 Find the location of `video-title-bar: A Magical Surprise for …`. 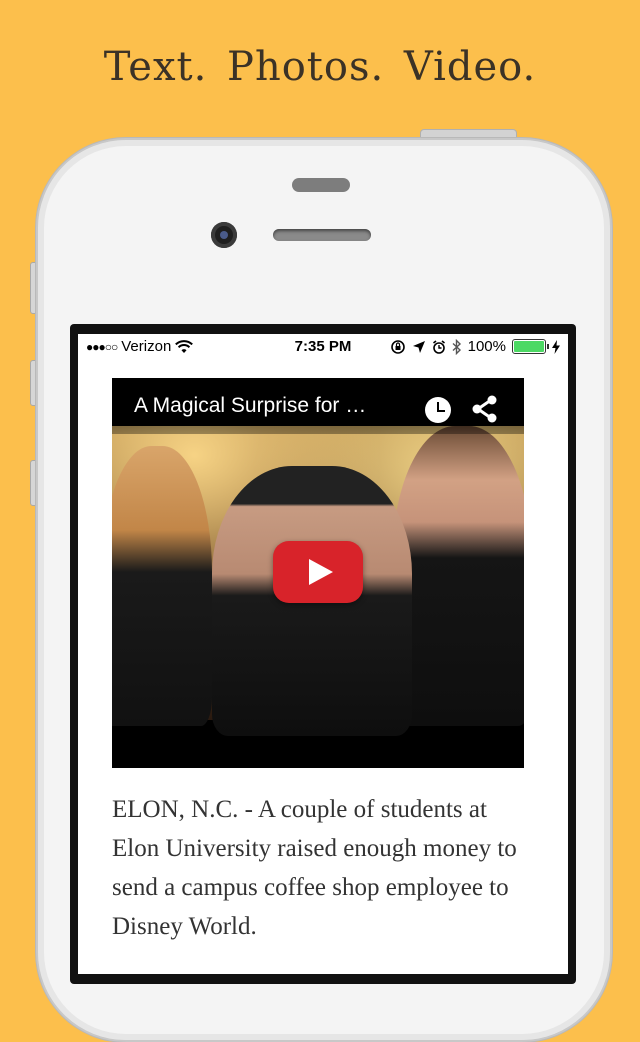

video-title-bar: A Magical Surprise for … is located at coordinates (318, 406).